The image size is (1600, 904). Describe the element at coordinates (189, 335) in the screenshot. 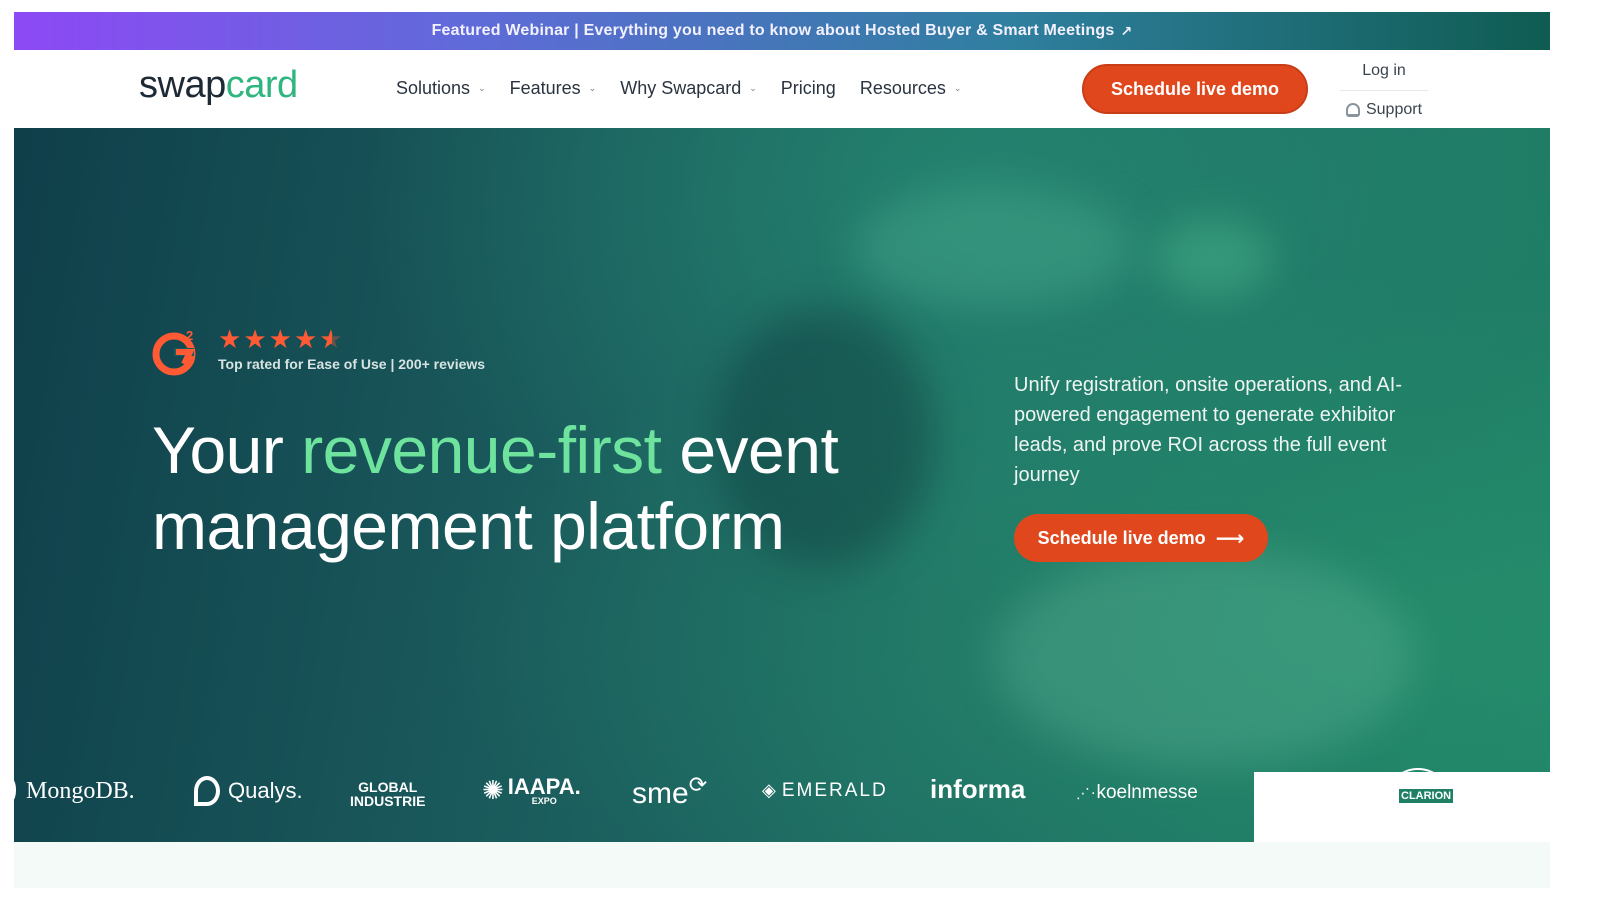

I see `svg-text: 2` at that location.